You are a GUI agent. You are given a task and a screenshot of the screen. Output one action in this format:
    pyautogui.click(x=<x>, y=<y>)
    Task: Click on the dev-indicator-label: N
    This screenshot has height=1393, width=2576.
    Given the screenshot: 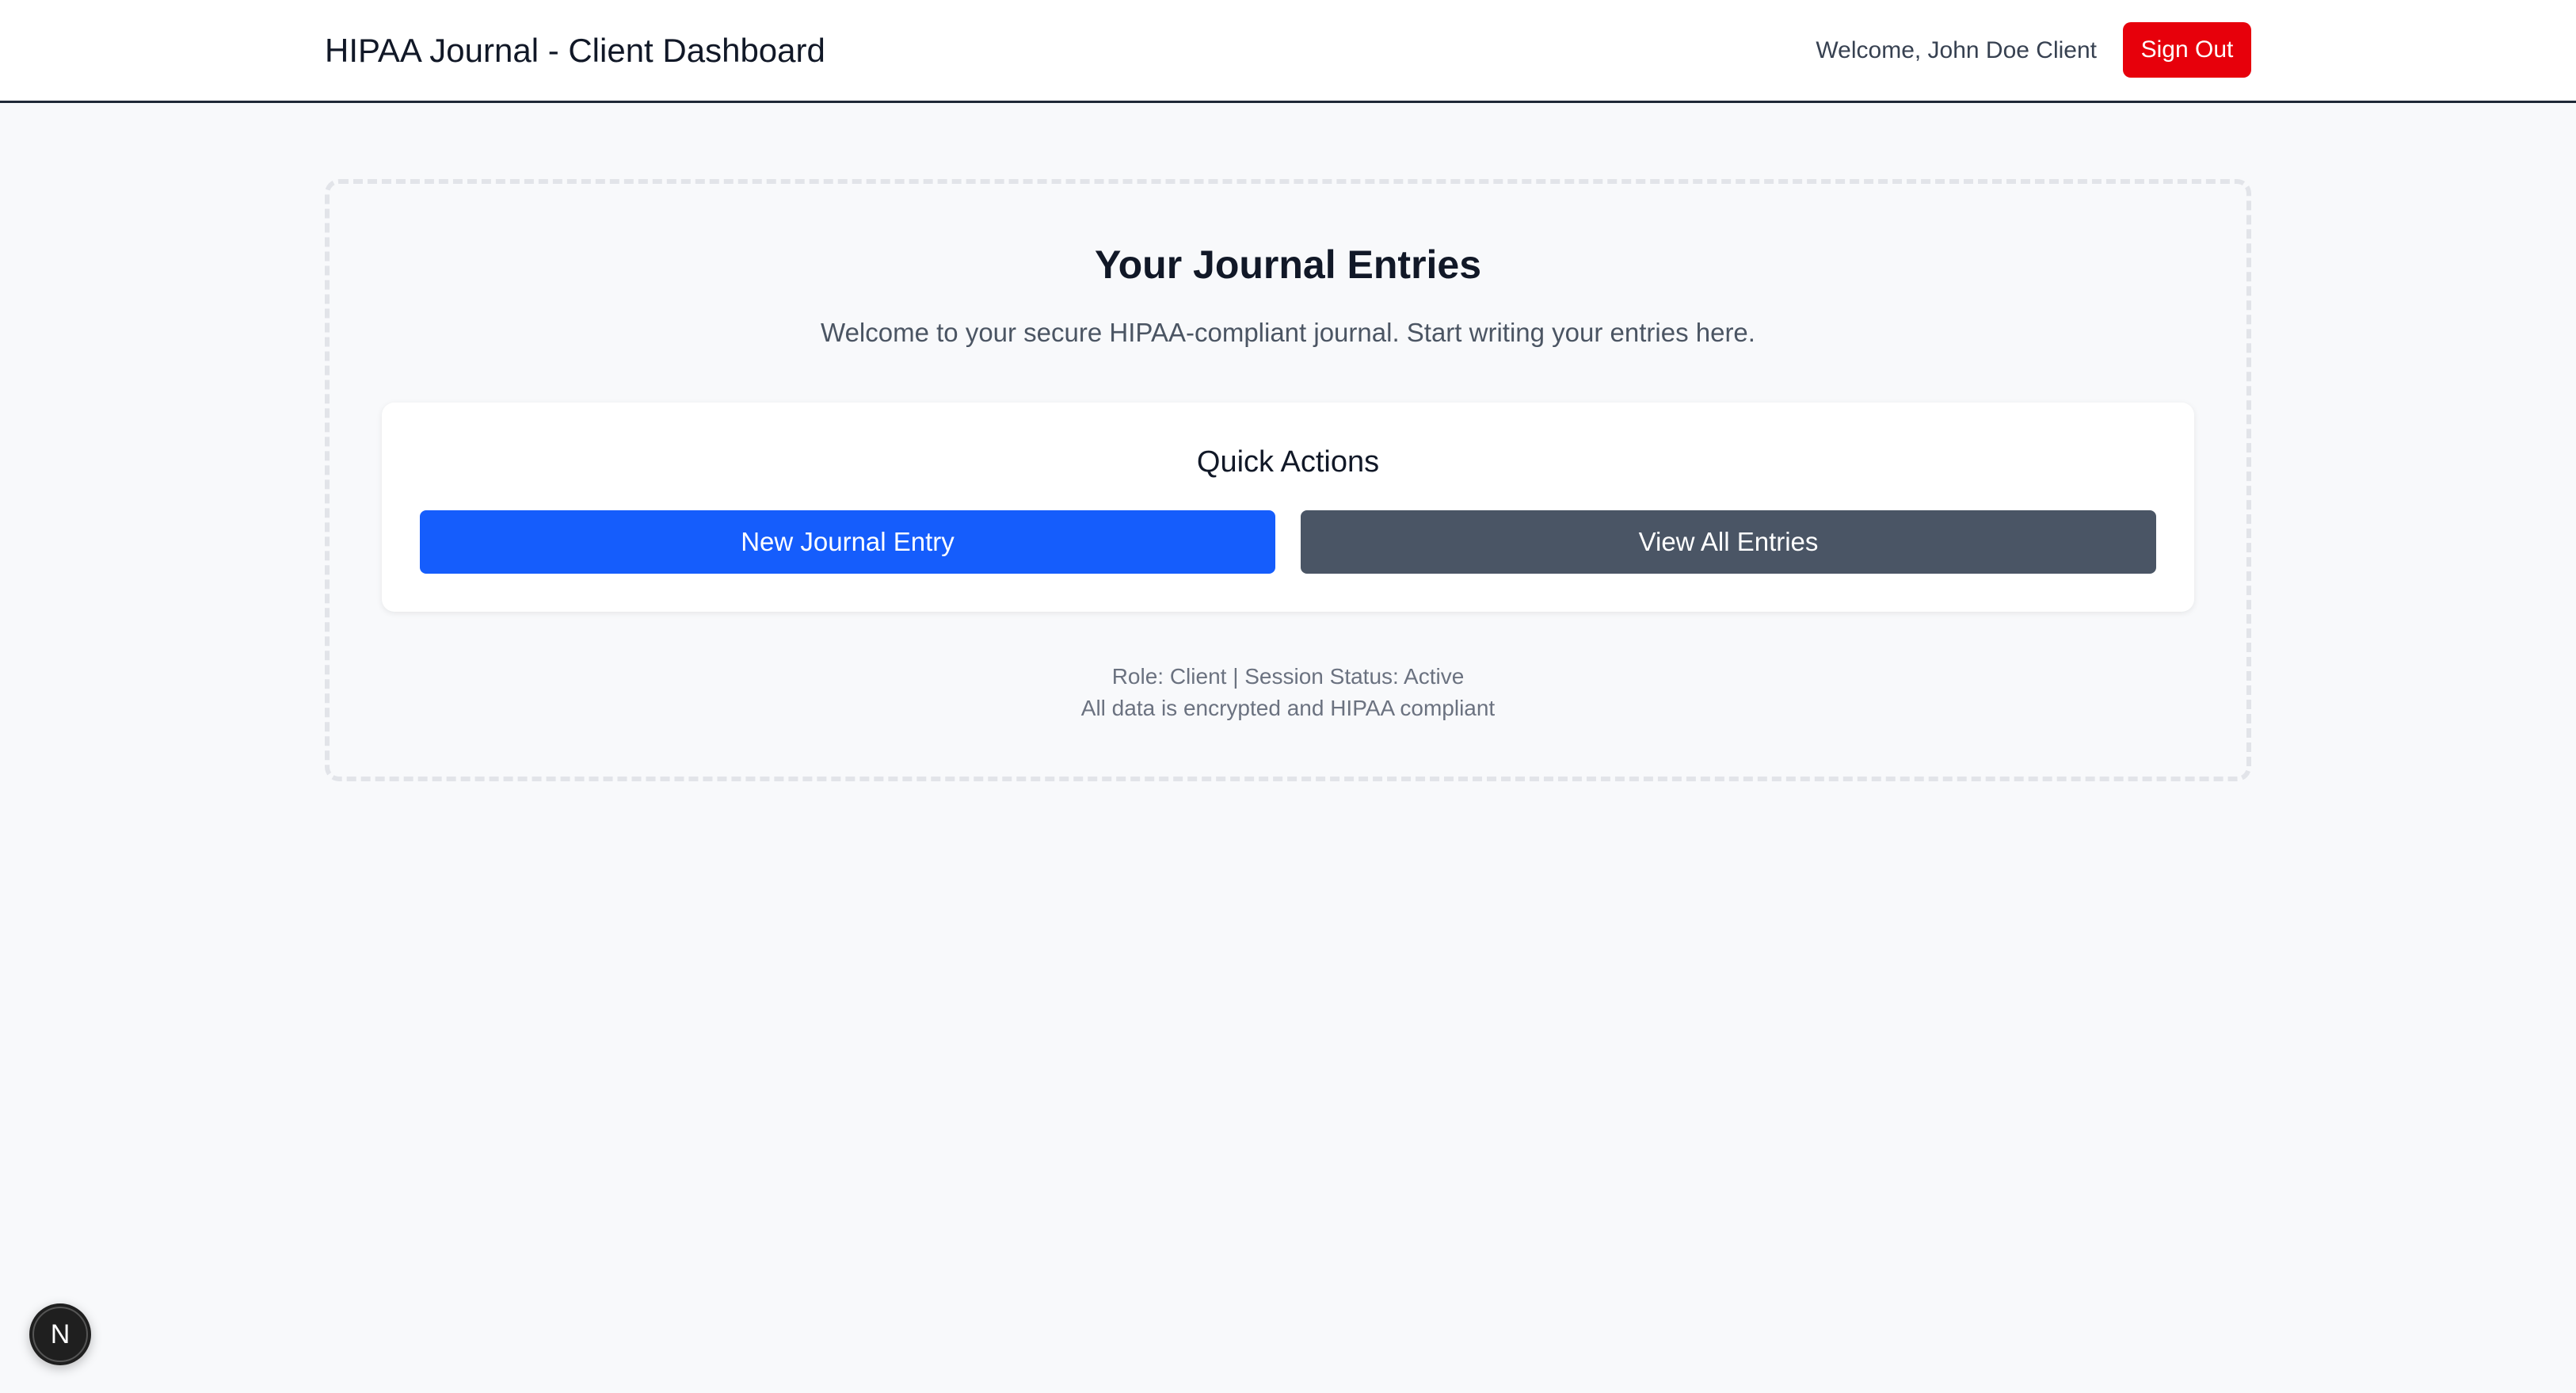 What is the action you would take?
    pyautogui.click(x=60, y=1334)
    